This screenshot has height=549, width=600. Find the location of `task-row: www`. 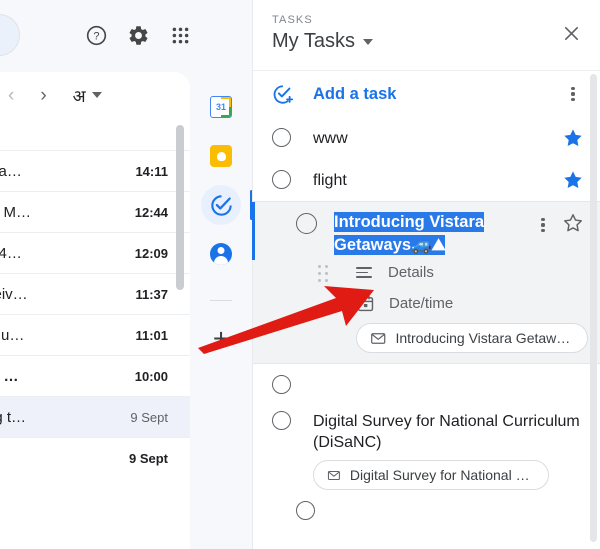

task-row: www is located at coordinates (426, 138).